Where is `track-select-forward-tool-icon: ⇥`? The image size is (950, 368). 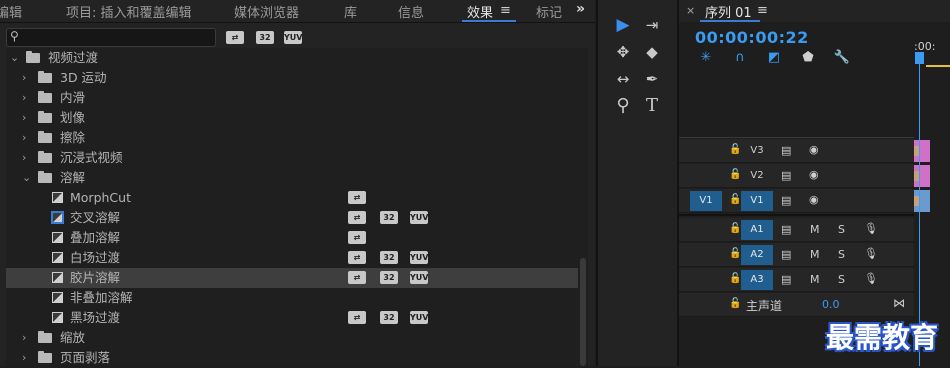 track-select-forward-tool-icon: ⇥ is located at coordinates (652, 25).